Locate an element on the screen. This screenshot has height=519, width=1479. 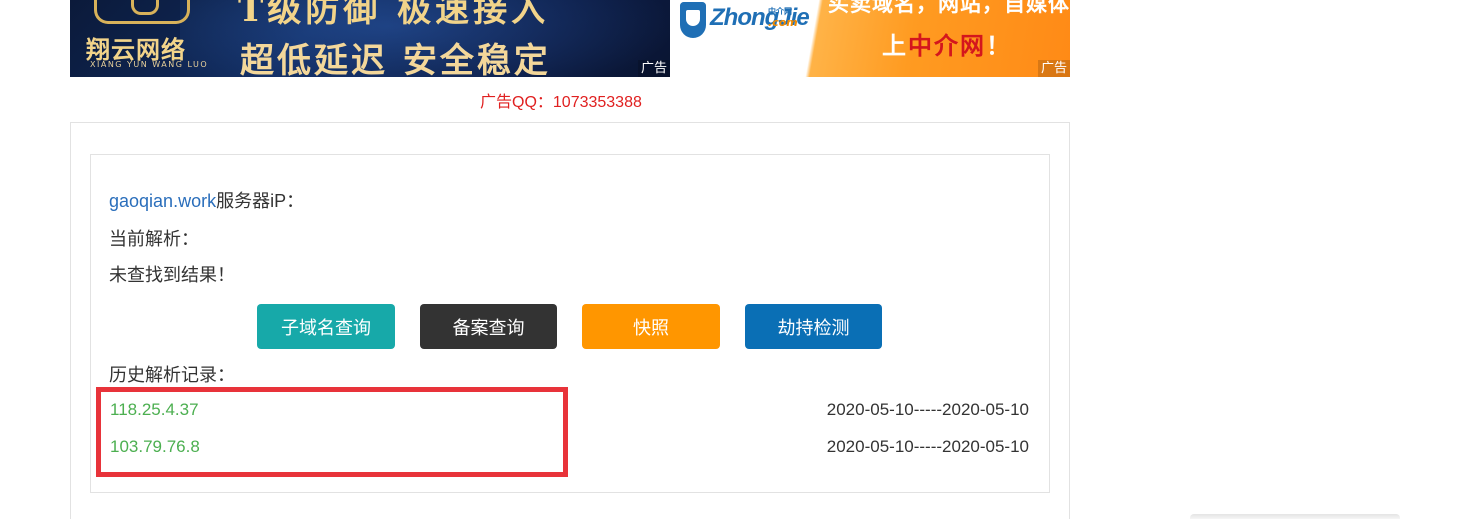
current-resolution-label: 当前解析： is located at coordinates (154, 239).